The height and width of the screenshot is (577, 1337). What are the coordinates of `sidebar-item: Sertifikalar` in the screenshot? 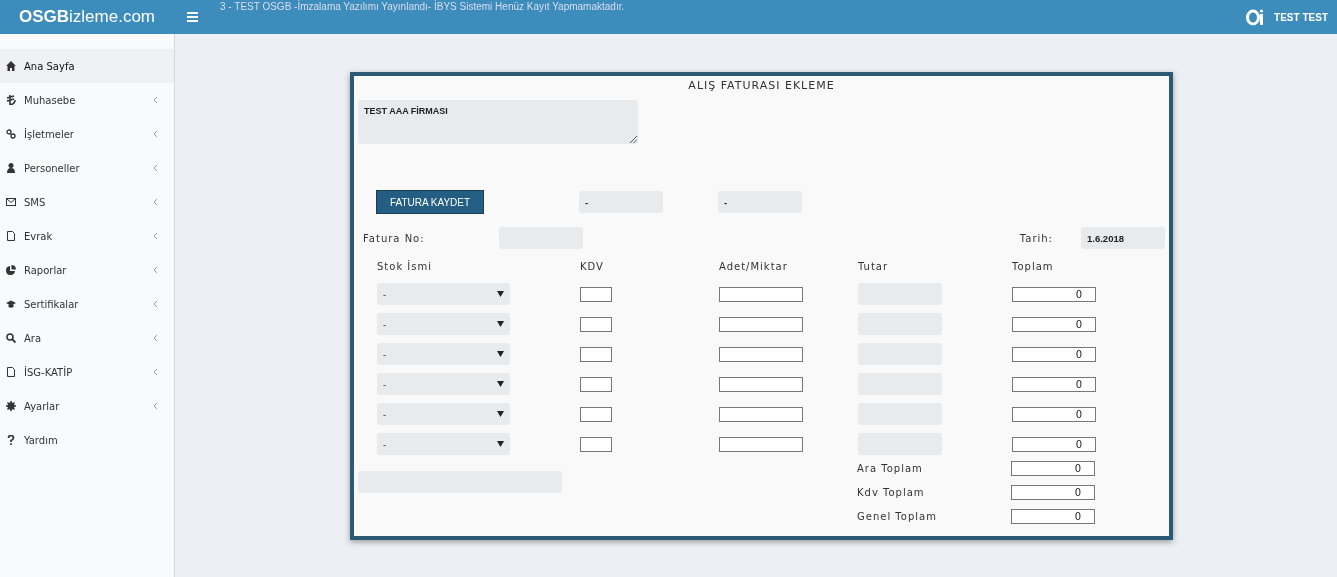 It's located at (87, 304).